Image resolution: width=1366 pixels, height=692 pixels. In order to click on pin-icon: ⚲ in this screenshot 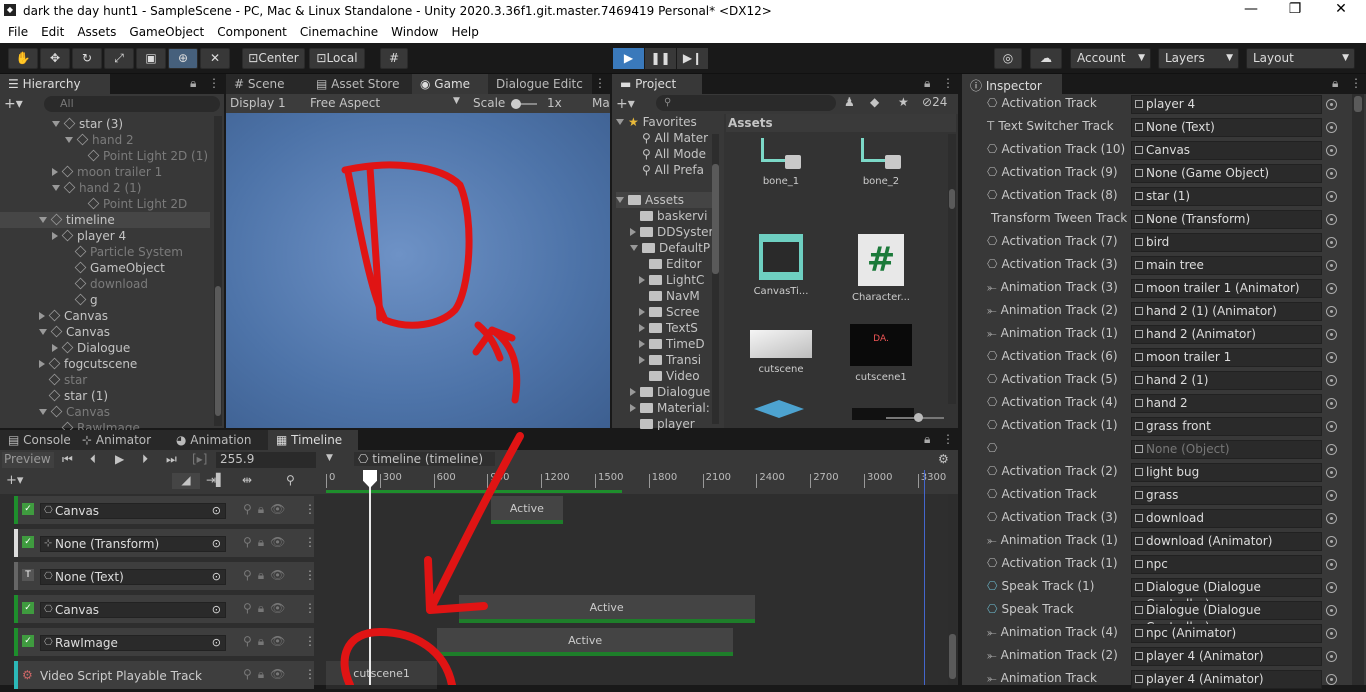, I will do `click(290, 480)`.